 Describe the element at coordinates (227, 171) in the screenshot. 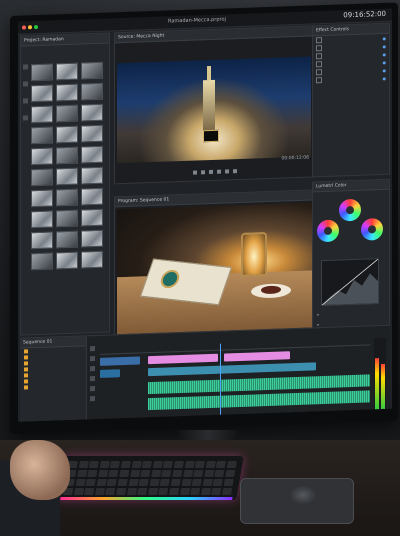

I see `mark-out-icon` at that location.